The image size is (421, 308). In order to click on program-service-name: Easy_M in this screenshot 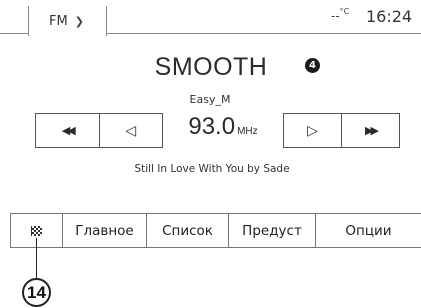, I will do `click(210, 99)`.